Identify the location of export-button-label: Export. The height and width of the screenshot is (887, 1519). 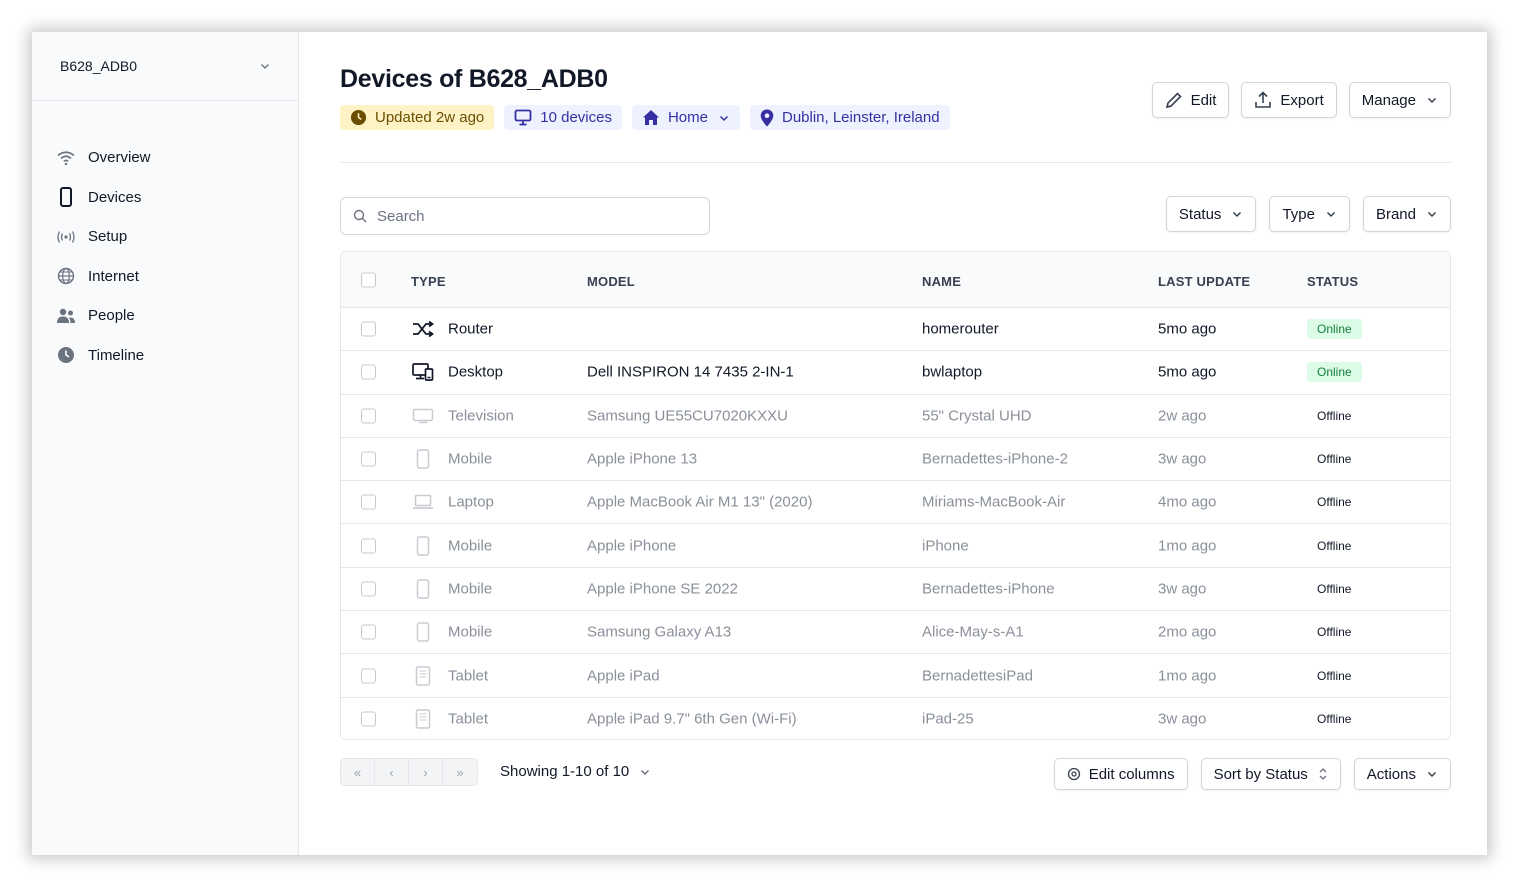
(1302, 100).